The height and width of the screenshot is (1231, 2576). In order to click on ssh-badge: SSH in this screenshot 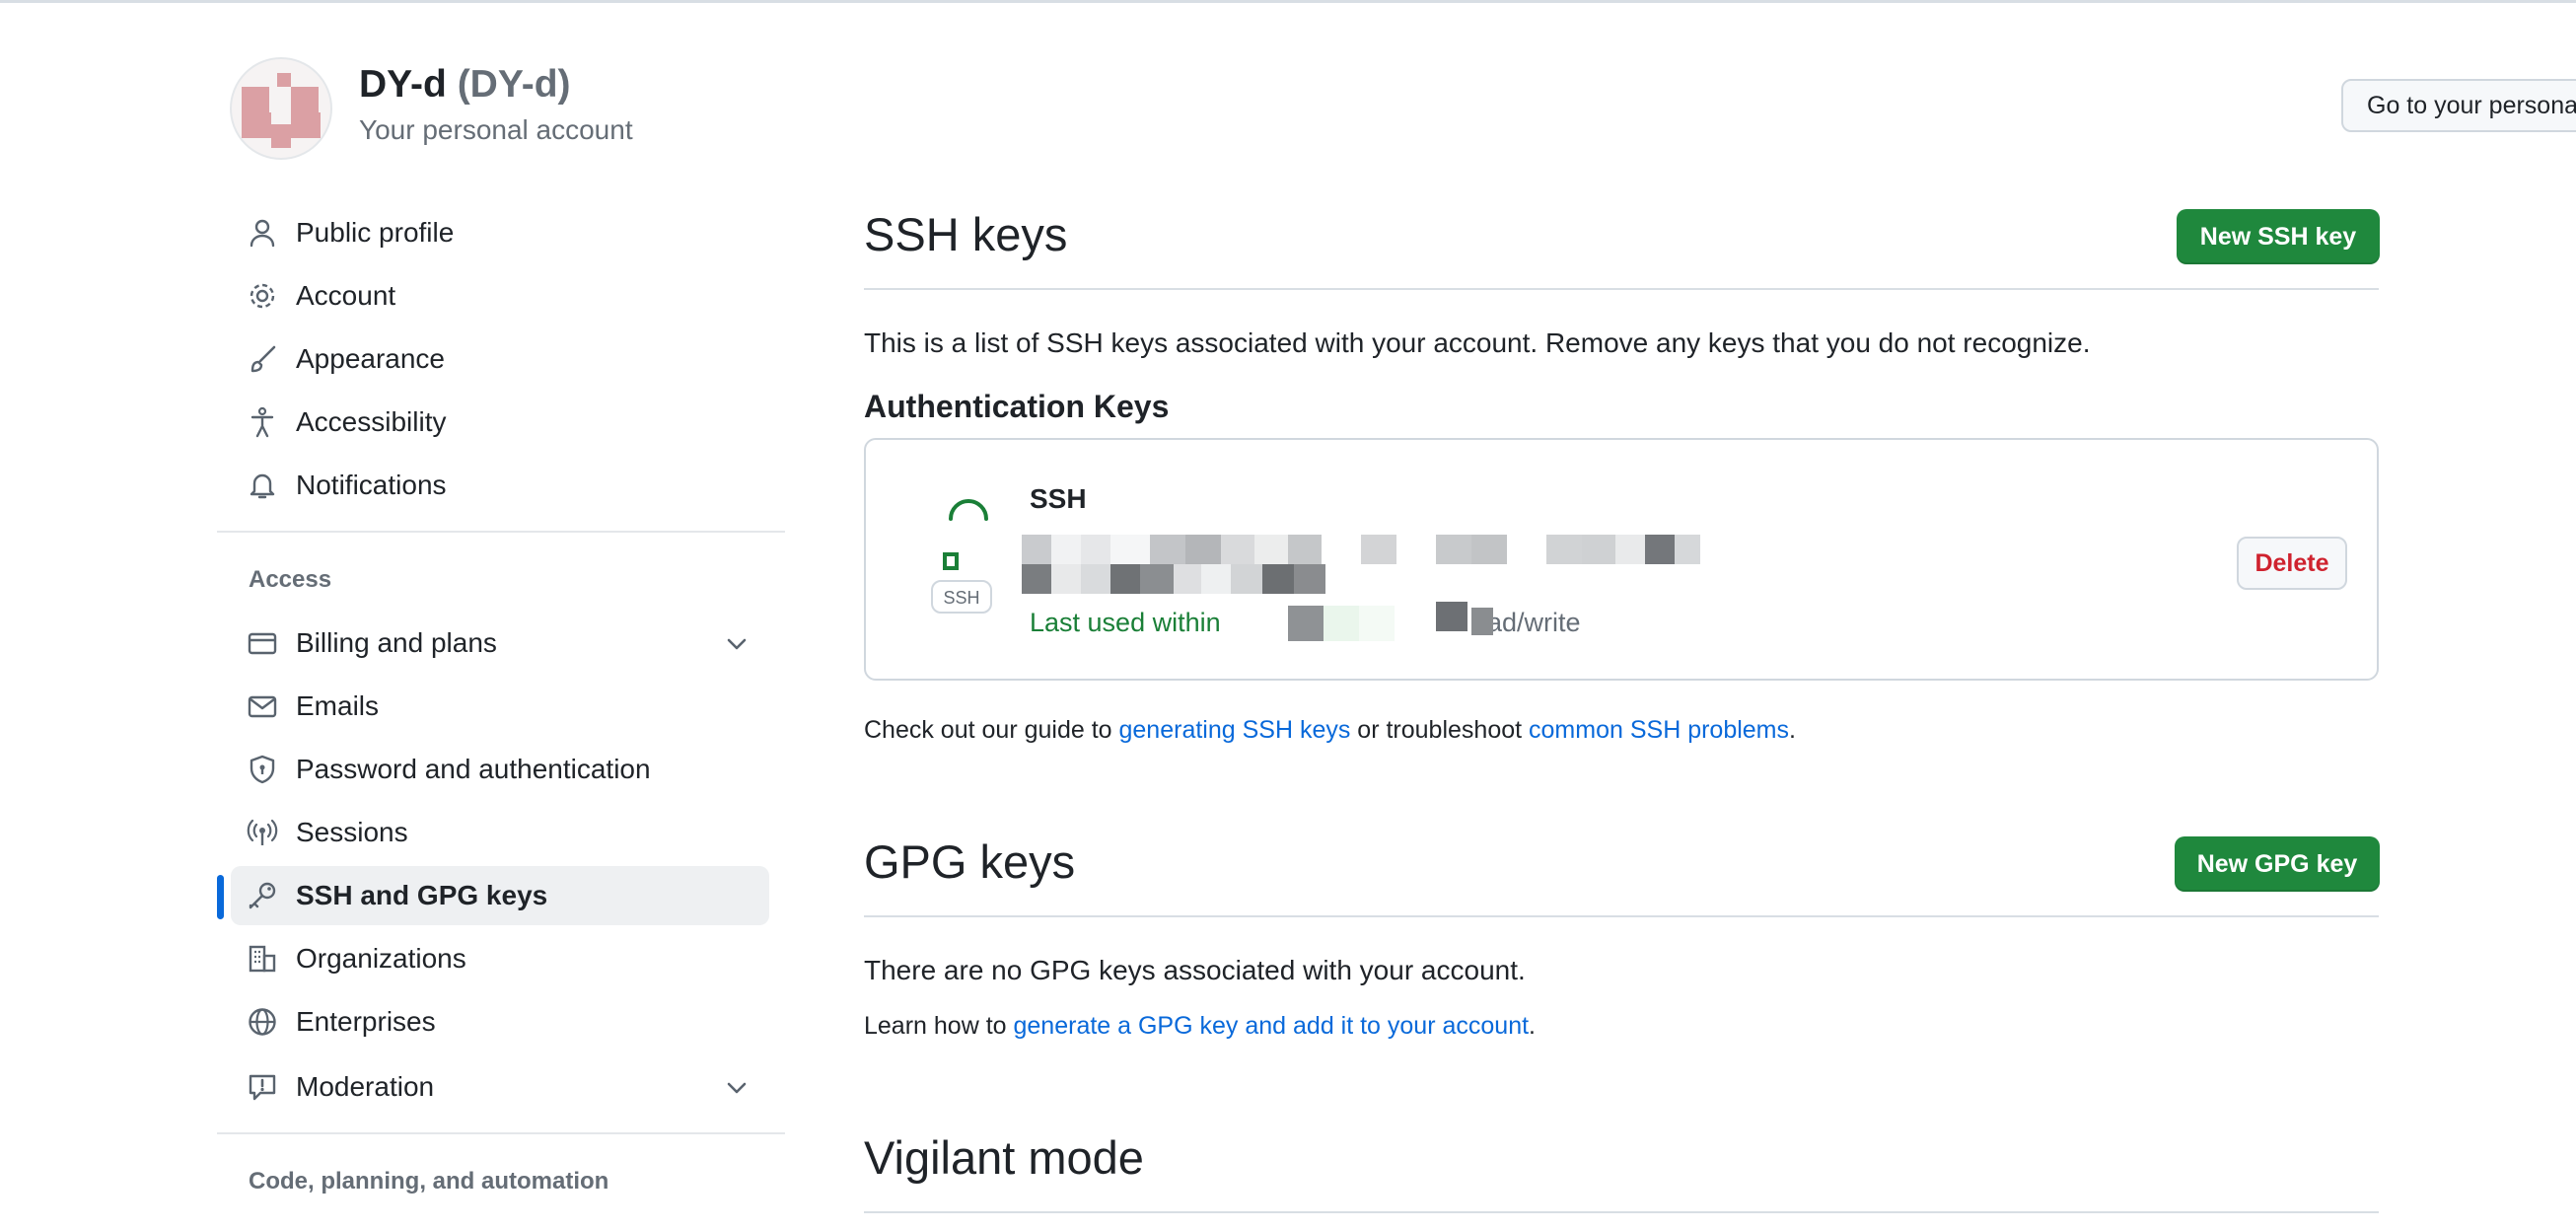, I will do `click(962, 597)`.